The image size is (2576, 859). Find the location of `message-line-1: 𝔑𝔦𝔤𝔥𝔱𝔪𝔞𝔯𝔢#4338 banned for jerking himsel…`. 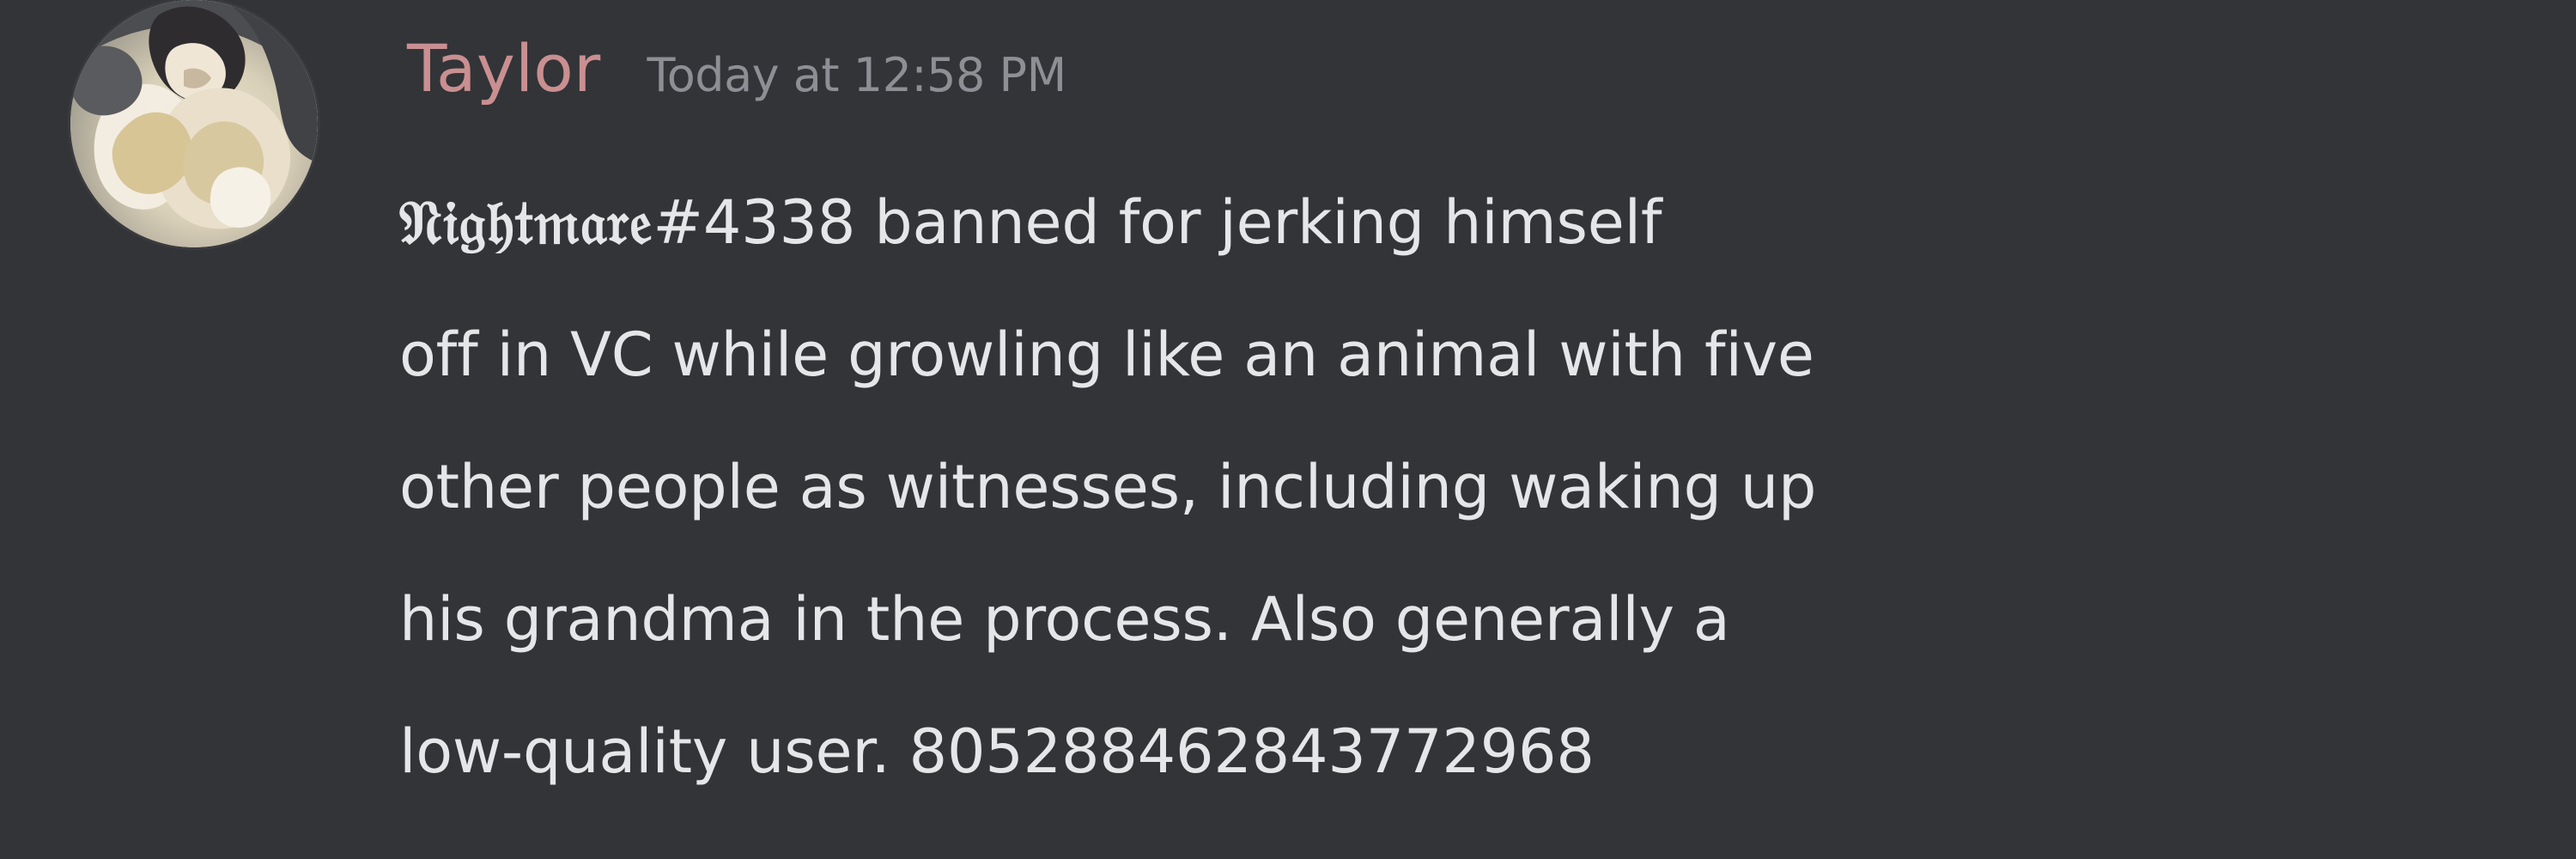

message-line-1: 𝔑𝔦𝔤𝔥𝔱𝔪𝔞𝔯𝔢#4338 banned for jerking himsel… is located at coordinates (1447, 222).